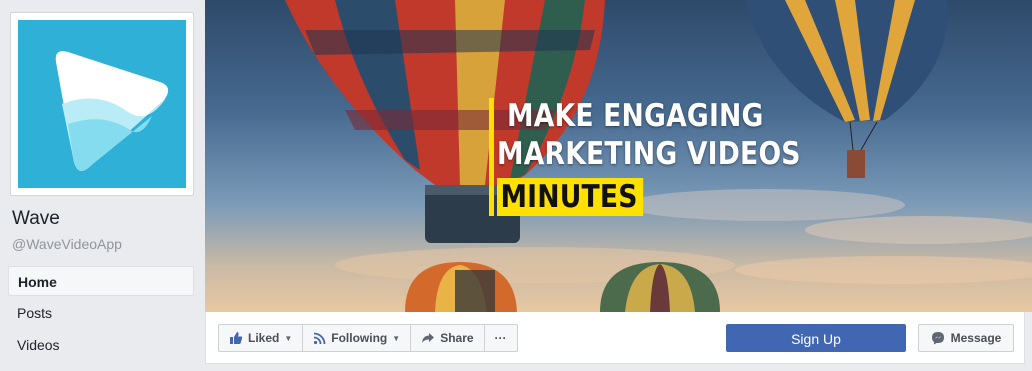  I want to click on profile-picture, so click(102, 104).